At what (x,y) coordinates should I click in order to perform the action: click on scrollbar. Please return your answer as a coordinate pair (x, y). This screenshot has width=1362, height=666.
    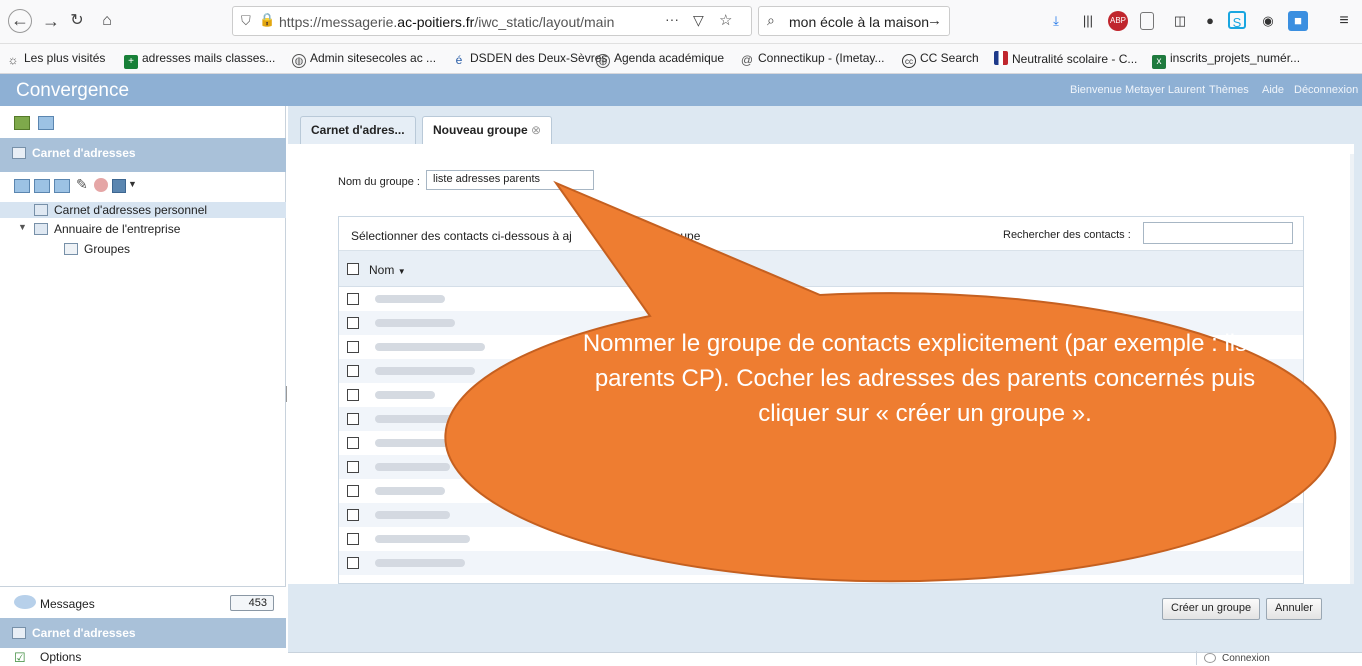
    Looking at the image, I should click on (1352, 369).